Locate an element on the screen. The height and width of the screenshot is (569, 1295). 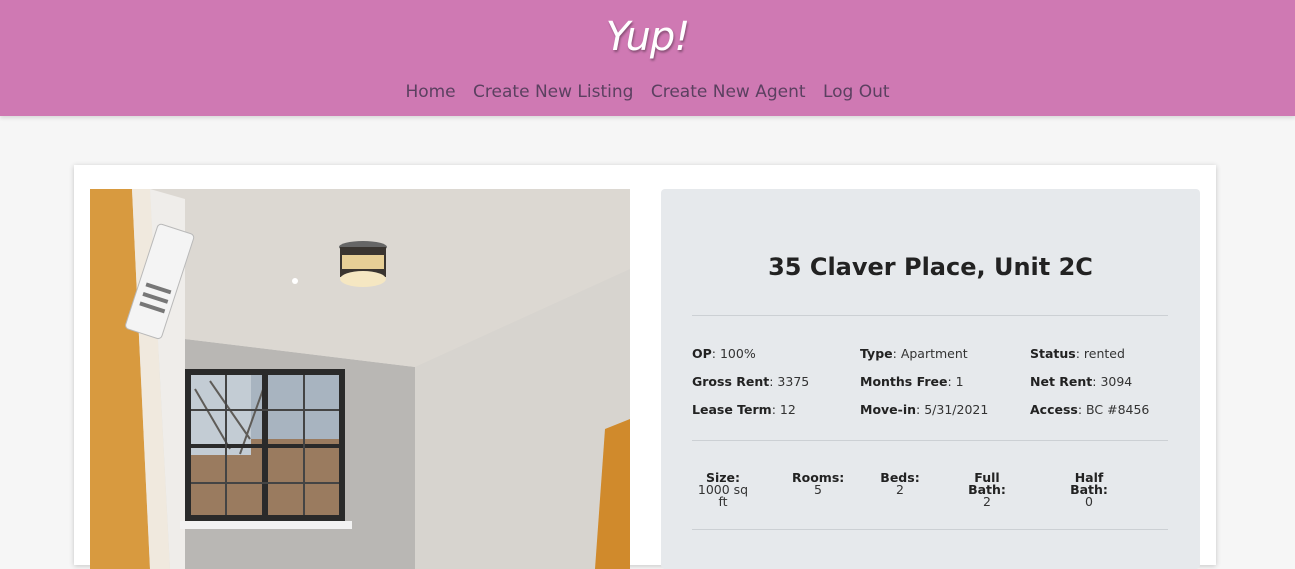
detail-value: 100% is located at coordinates (737, 353).